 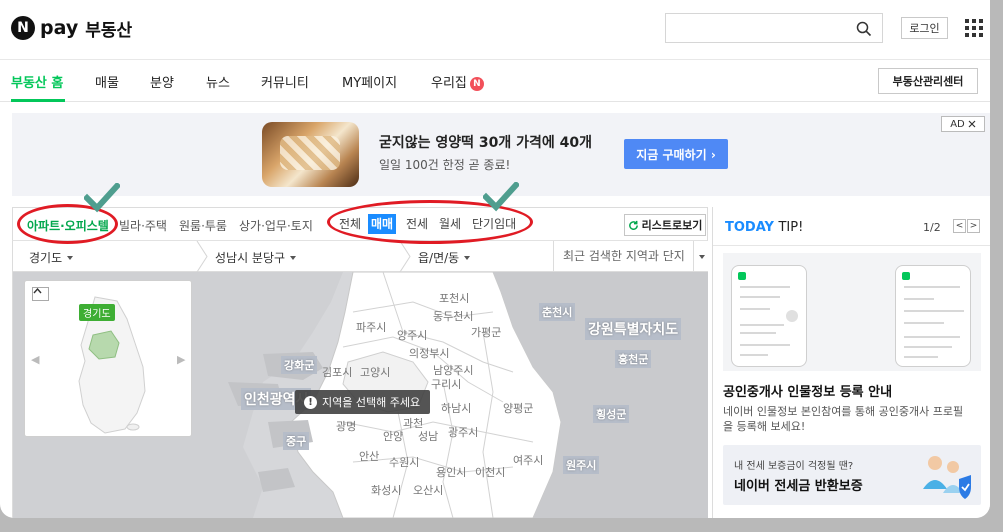 I want to click on map-label: 양주시, so click(x=412, y=335).